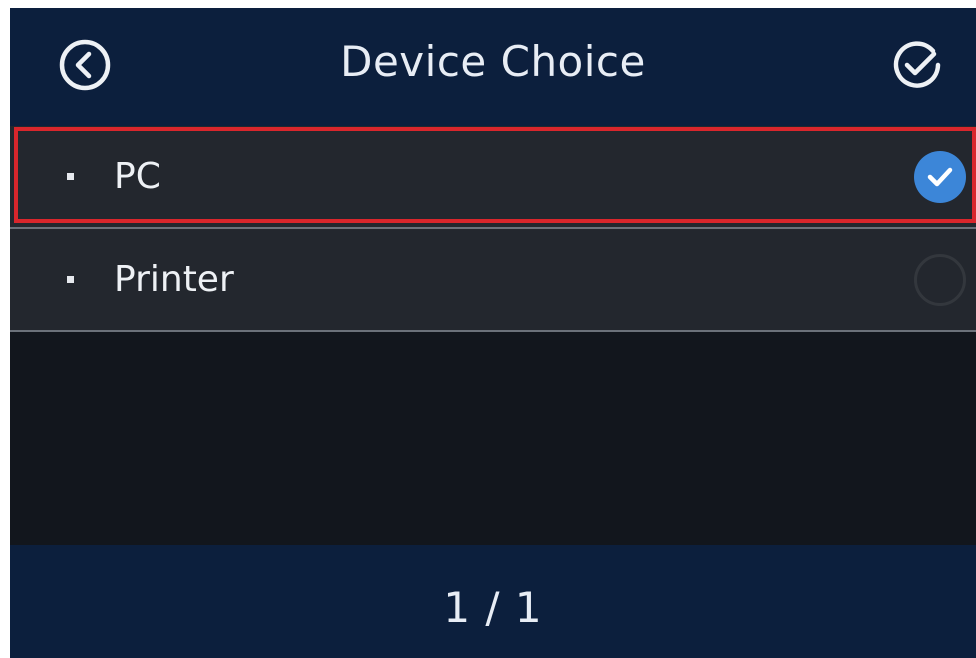  I want to click on radio-selected-icon, so click(940, 176).